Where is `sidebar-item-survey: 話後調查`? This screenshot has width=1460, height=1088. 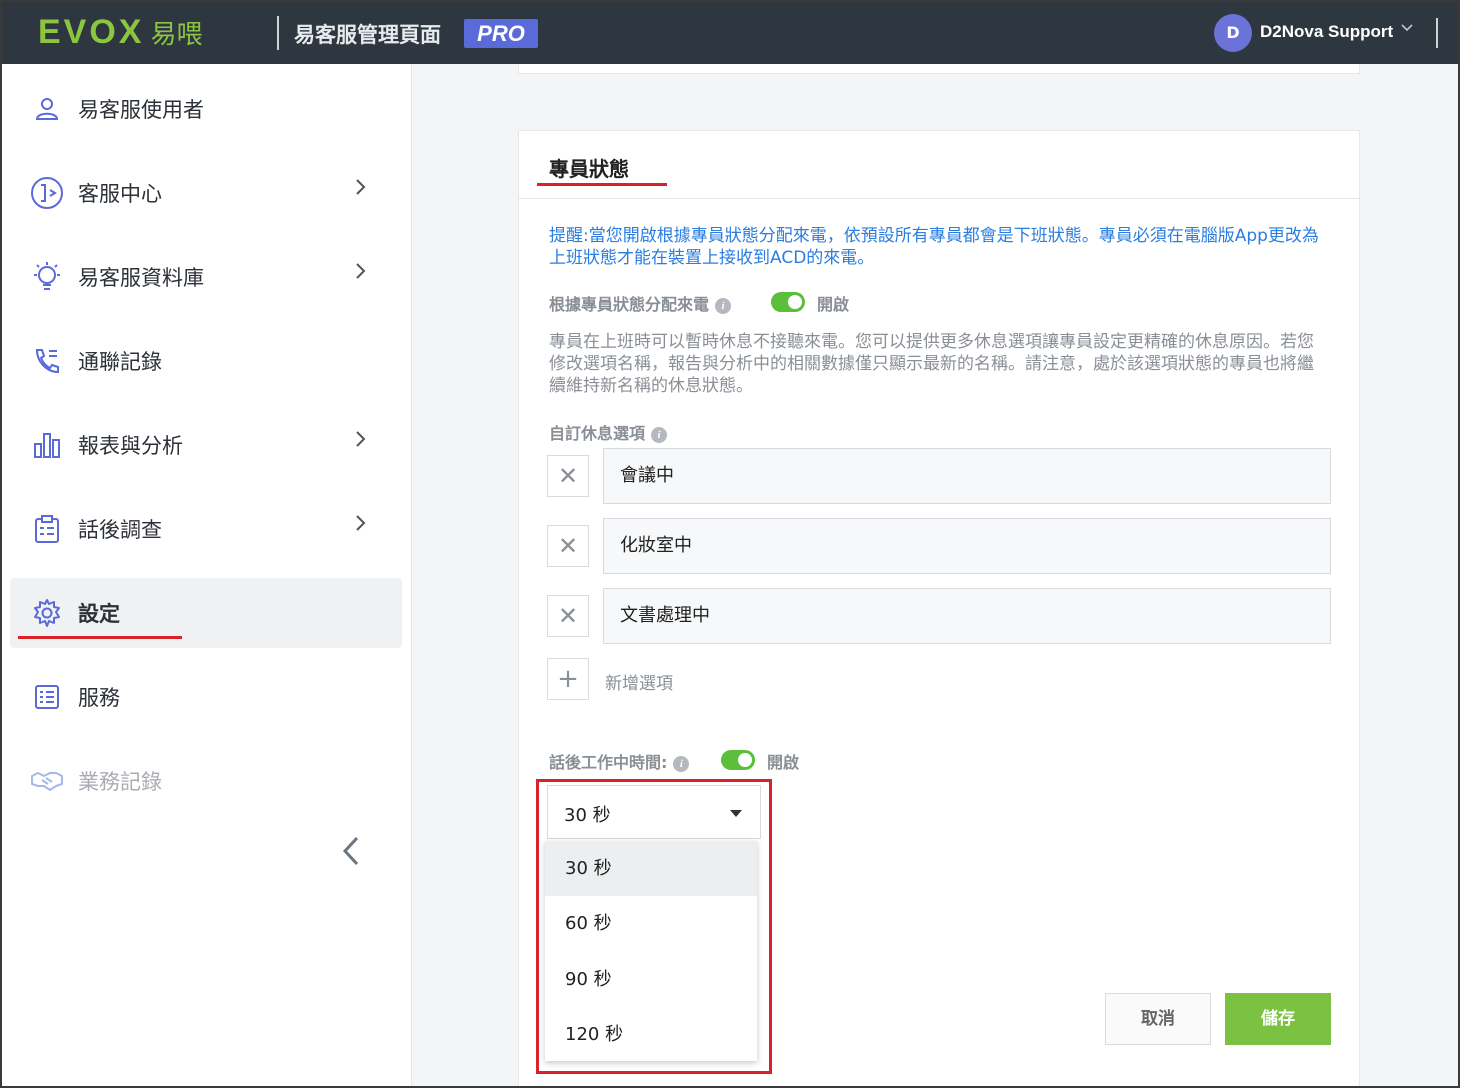
sidebar-item-survey: 話後調查 is located at coordinates (206, 529).